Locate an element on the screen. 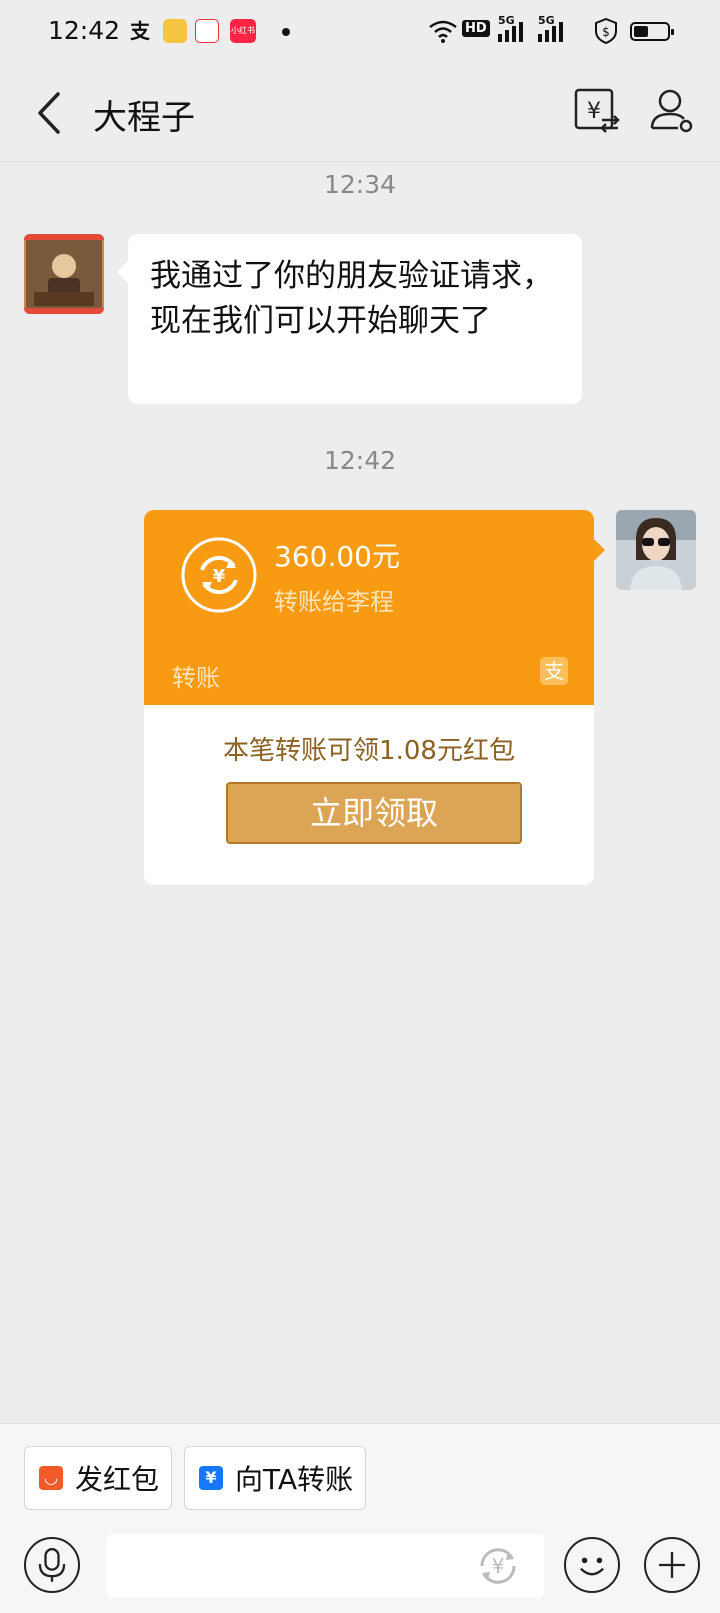  transfer-icon: ¥ is located at coordinates (597, 111).